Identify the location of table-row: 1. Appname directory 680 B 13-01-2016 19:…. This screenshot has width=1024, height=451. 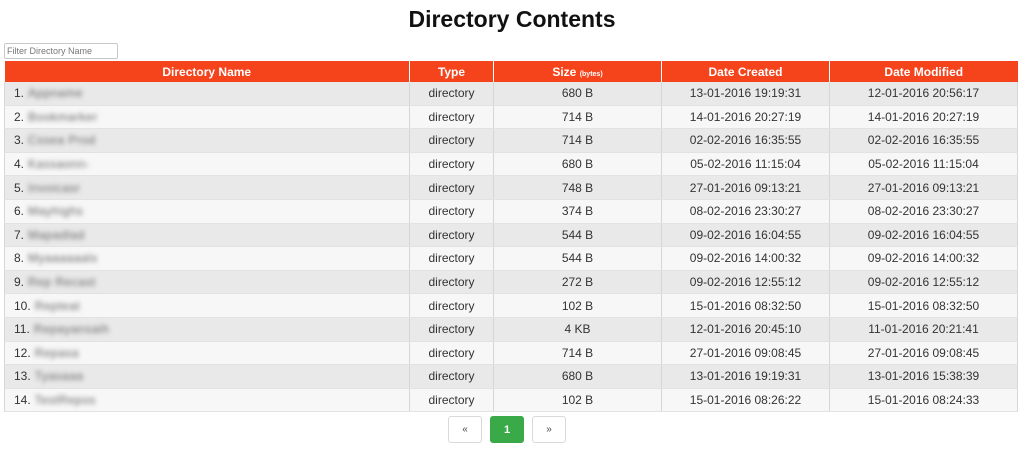
(511, 94).